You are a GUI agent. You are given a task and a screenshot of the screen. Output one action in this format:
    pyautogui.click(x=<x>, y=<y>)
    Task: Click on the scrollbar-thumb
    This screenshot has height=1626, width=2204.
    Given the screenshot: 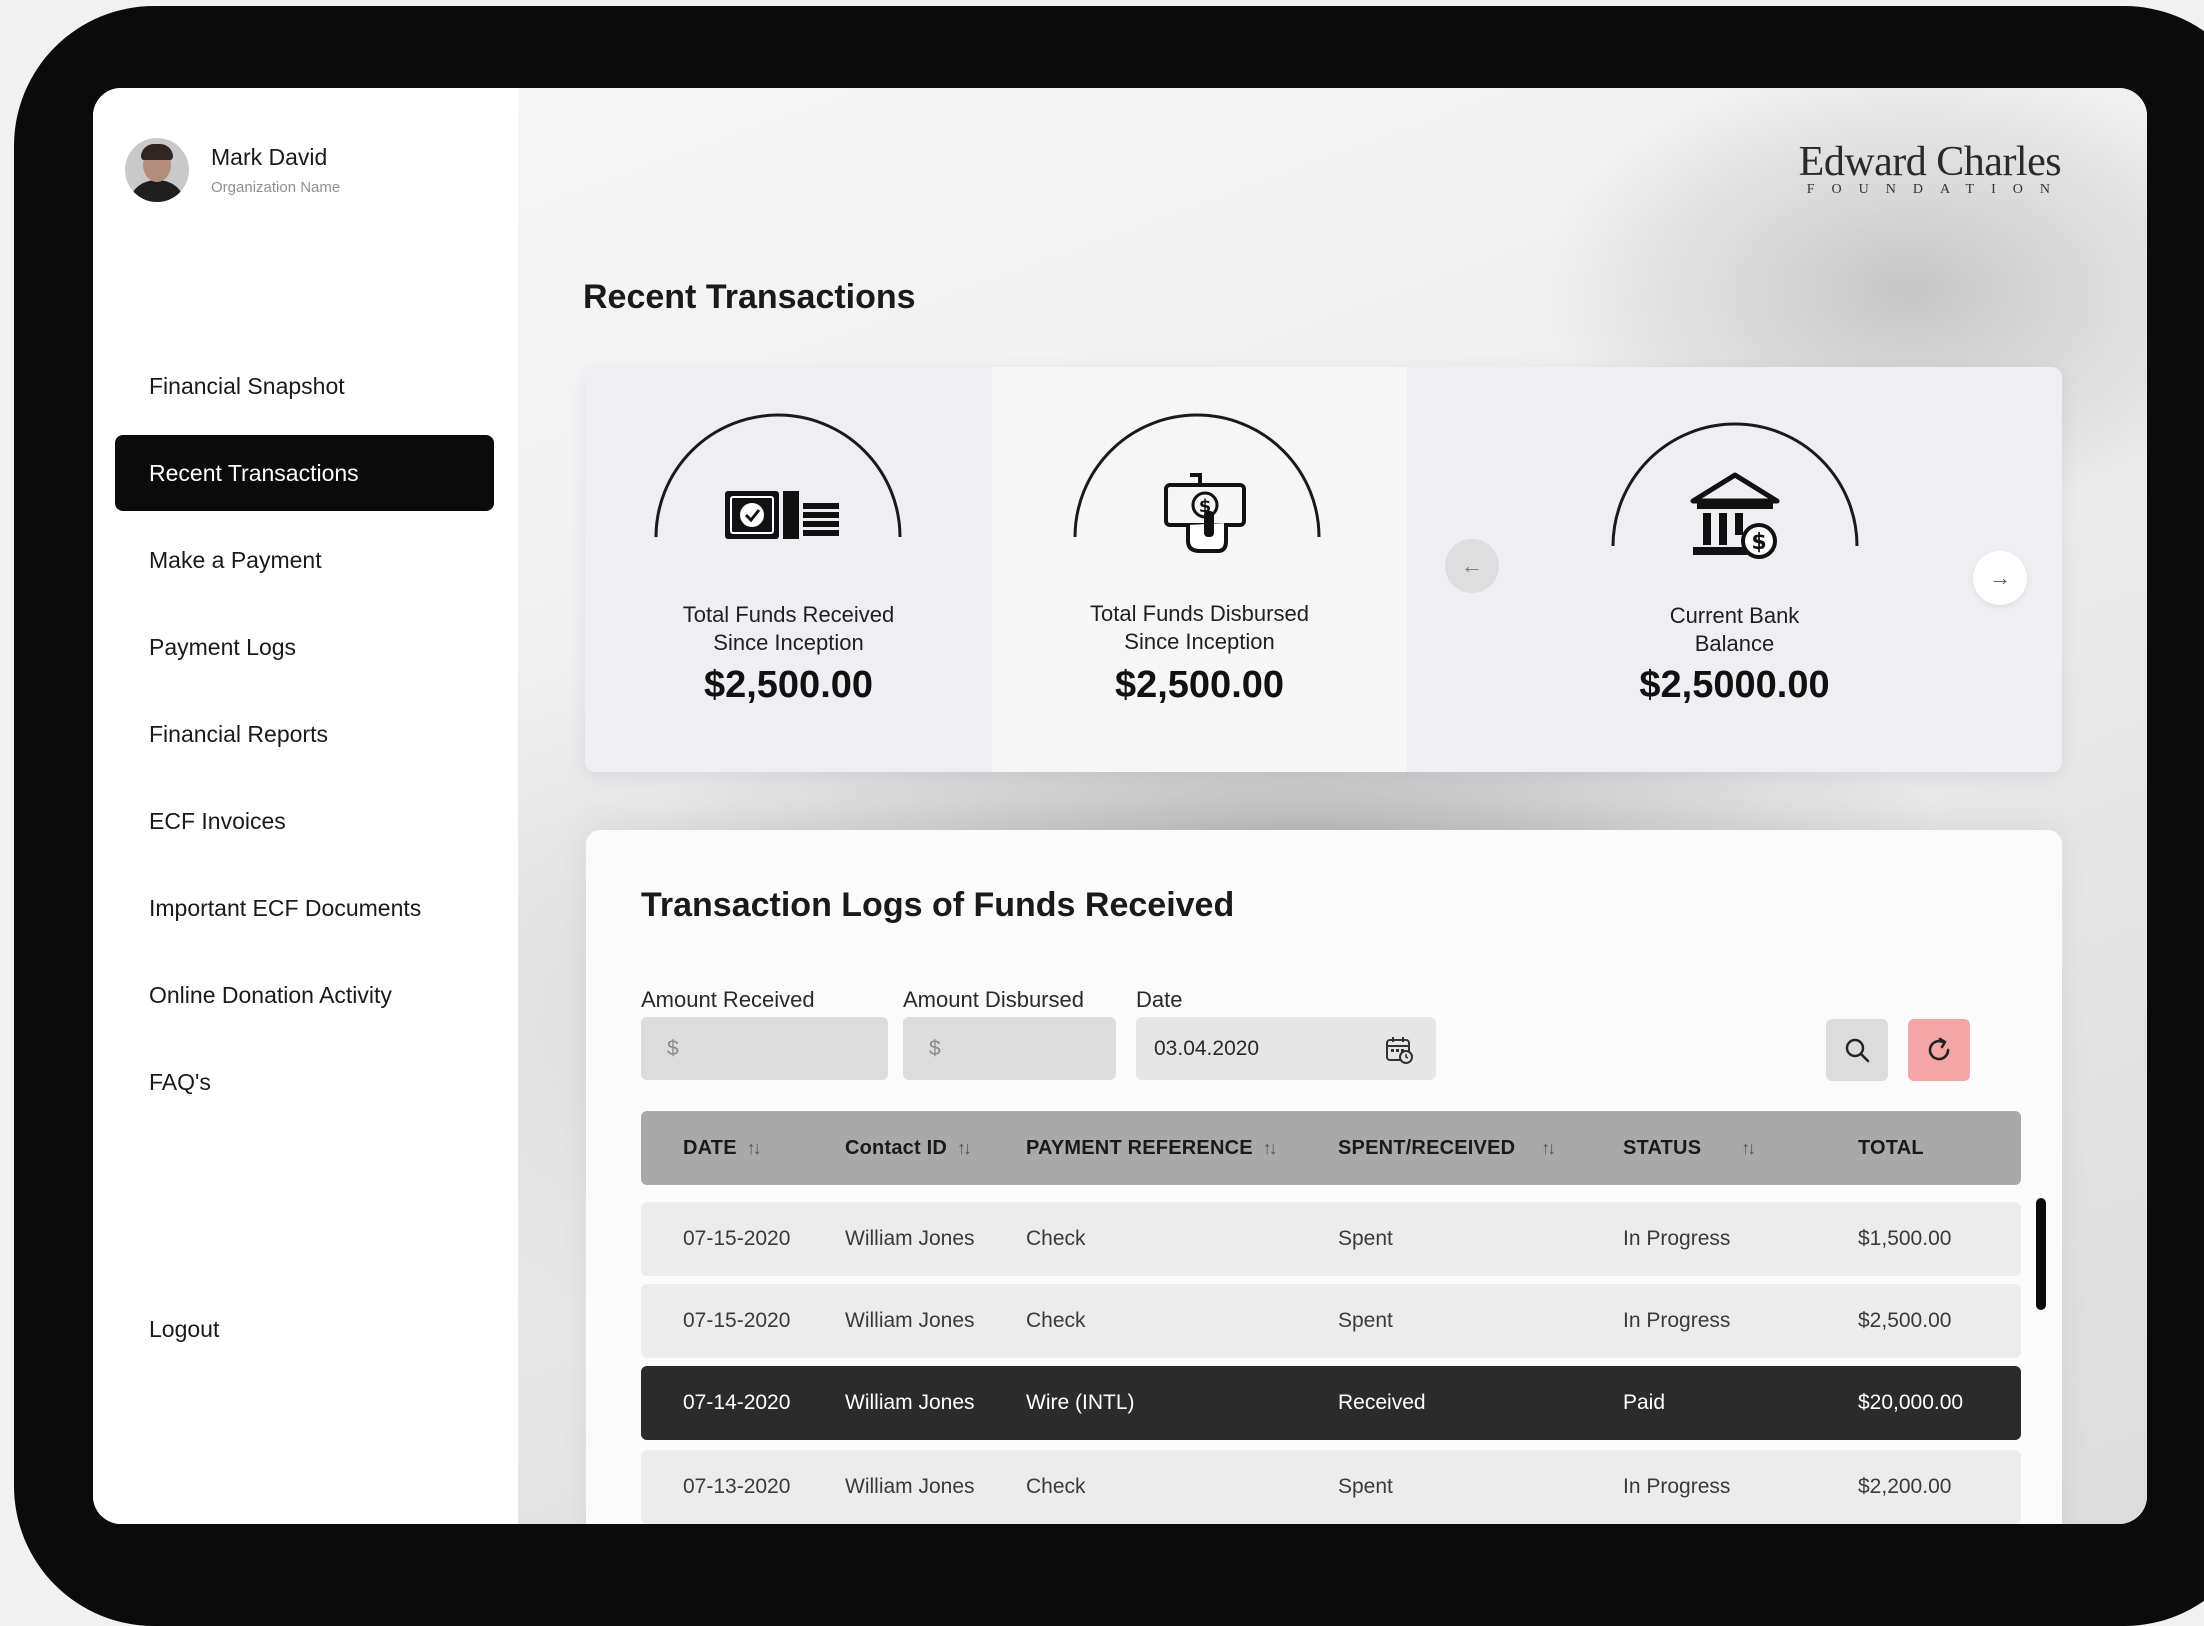 What is the action you would take?
    pyautogui.click(x=2041, y=1254)
    